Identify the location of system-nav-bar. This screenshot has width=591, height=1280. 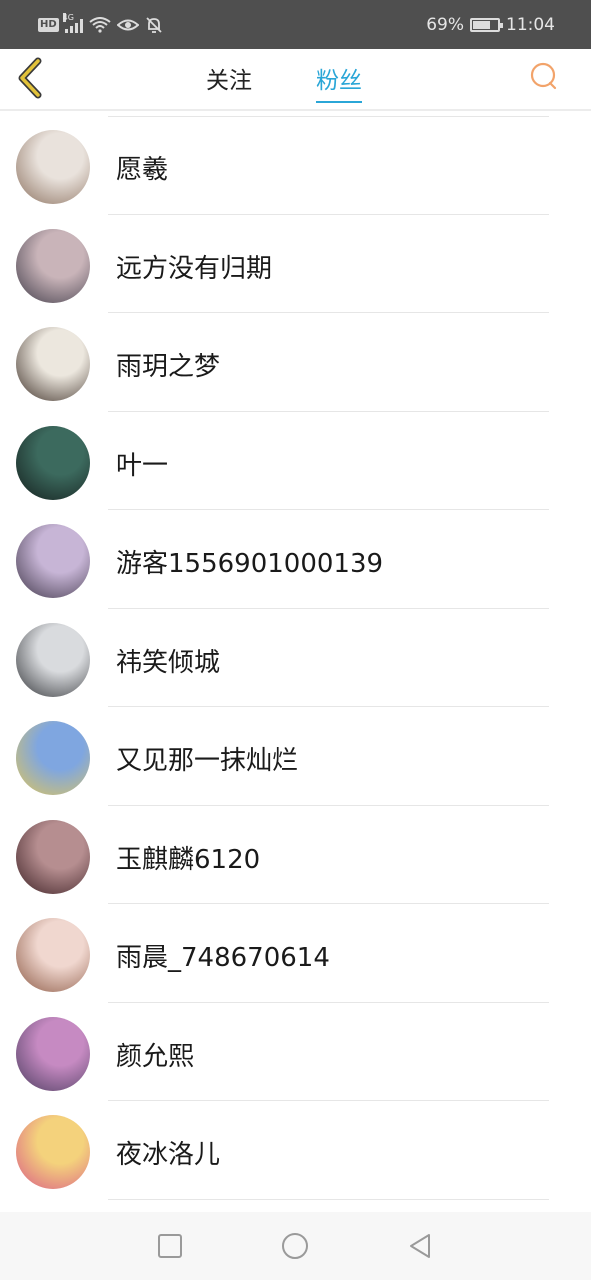
(295, 1246).